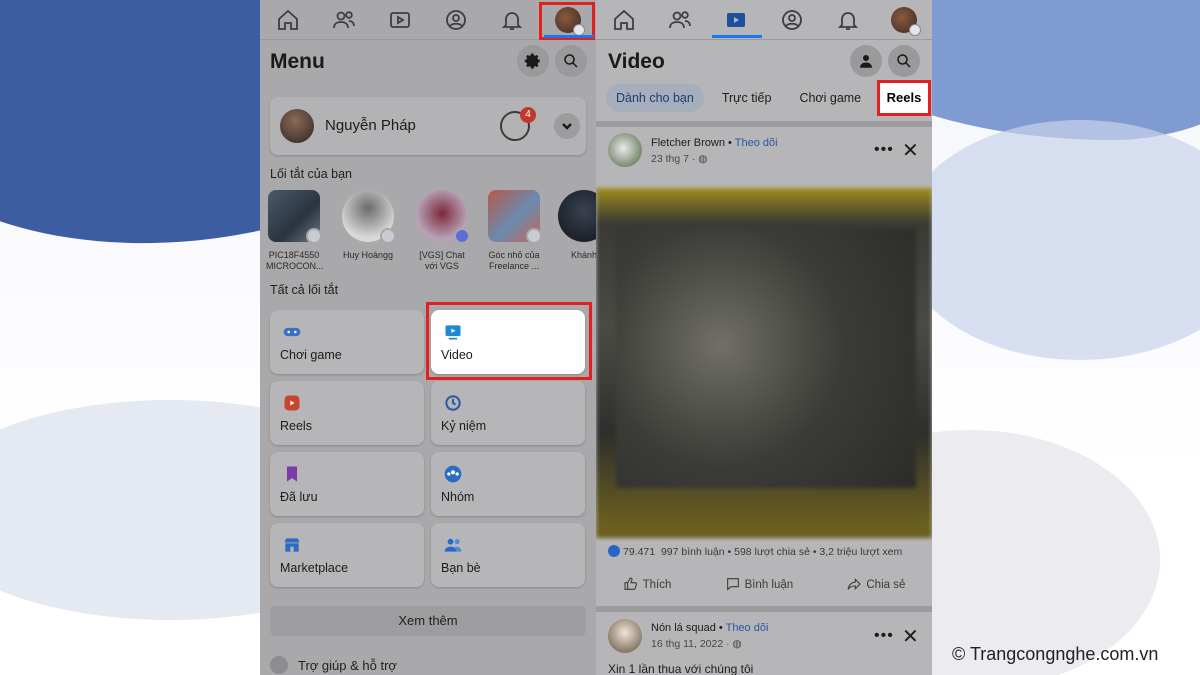 The width and height of the screenshot is (1200, 675). Describe the element at coordinates (347, 342) in the screenshot. I see `tile-gaming: Chơi game` at that location.